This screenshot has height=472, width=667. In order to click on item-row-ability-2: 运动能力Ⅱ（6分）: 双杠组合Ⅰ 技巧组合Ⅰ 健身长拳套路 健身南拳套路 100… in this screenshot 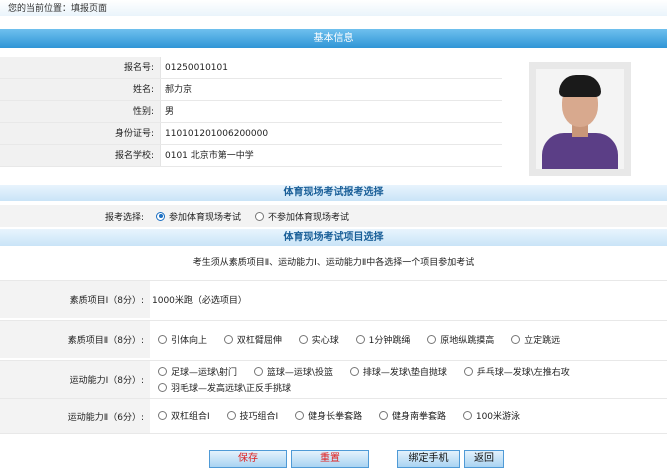, I will do `click(333, 416)`.